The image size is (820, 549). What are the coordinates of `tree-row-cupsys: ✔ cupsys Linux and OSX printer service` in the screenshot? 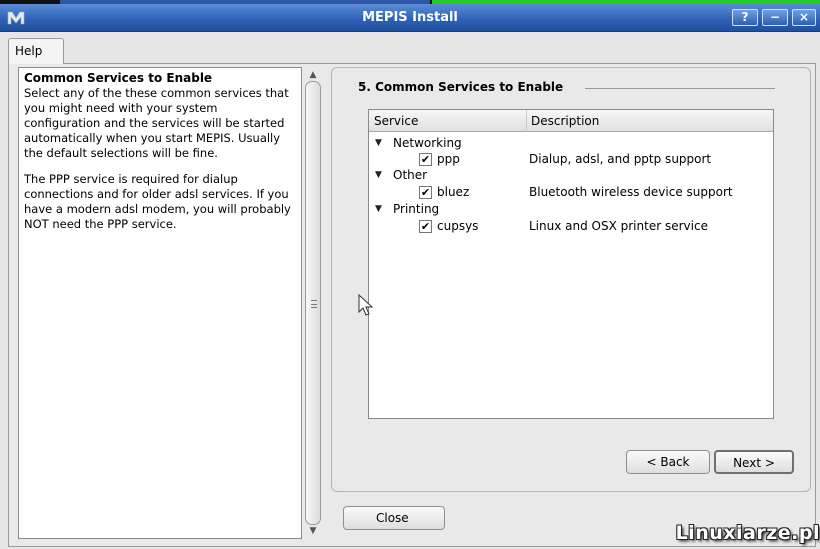 It's located at (571, 226).